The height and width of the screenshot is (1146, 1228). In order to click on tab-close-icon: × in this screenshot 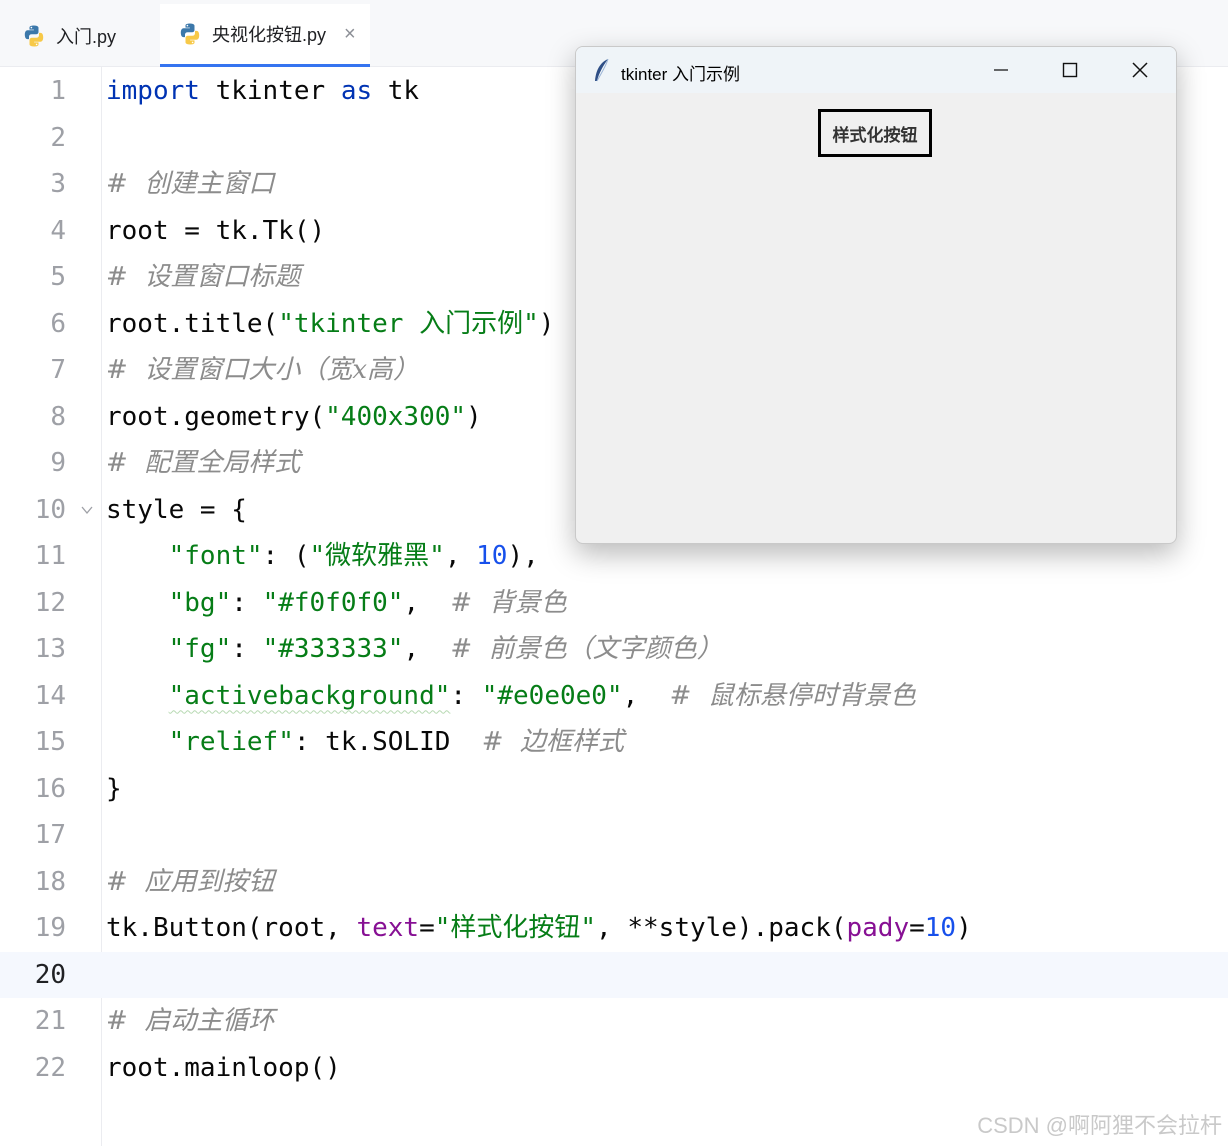, I will do `click(350, 34)`.